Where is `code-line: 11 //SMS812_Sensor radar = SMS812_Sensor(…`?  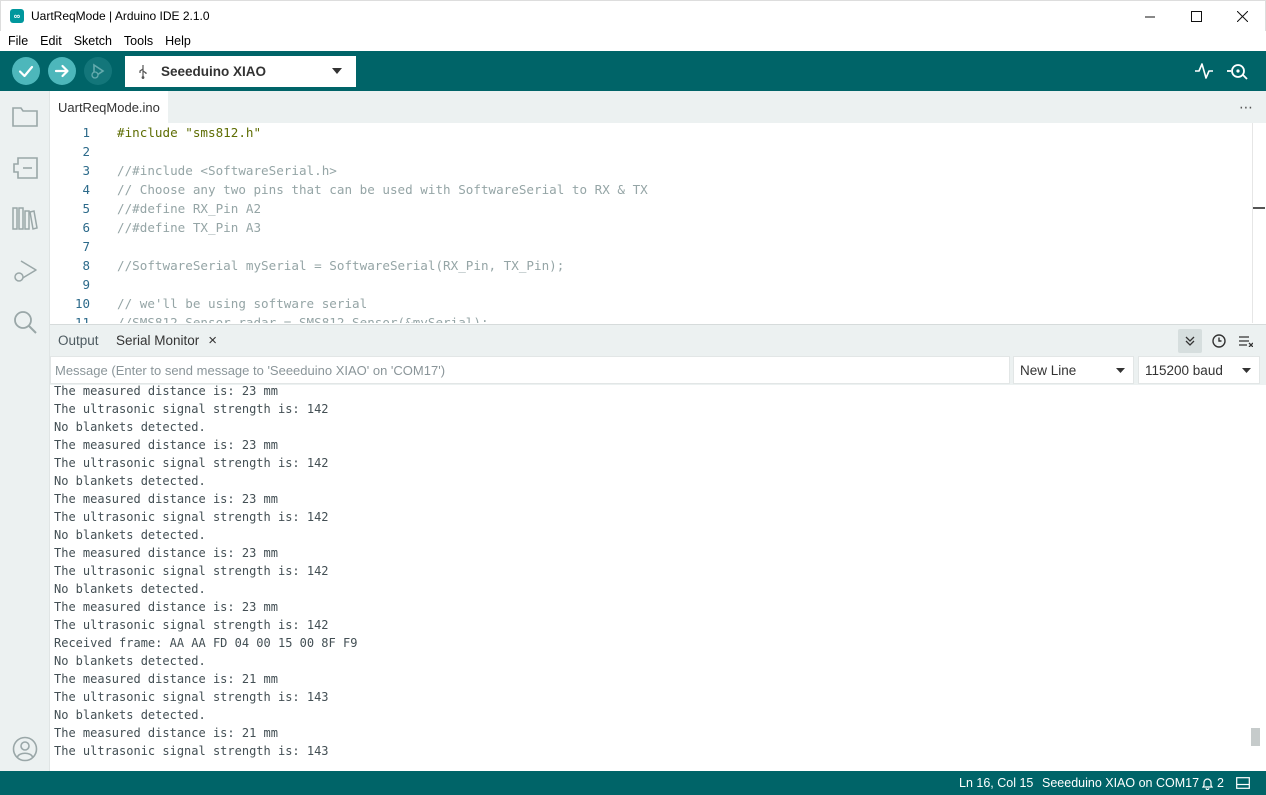
code-line: 11 //SMS812_Sensor radar = SMS812_Sensor(… is located at coordinates (650, 318).